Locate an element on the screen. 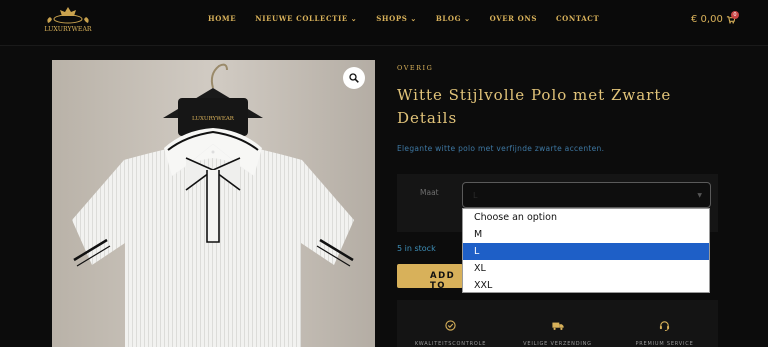 The width and height of the screenshot is (768, 347). feature-quality: KWALITEITSCONTROLE is located at coordinates (450, 331).